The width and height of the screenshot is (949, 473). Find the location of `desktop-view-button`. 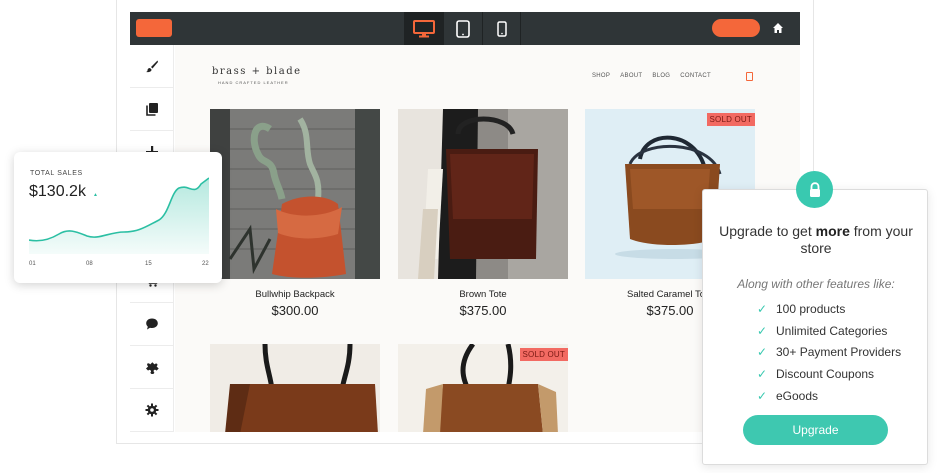

desktop-view-button is located at coordinates (423, 28).